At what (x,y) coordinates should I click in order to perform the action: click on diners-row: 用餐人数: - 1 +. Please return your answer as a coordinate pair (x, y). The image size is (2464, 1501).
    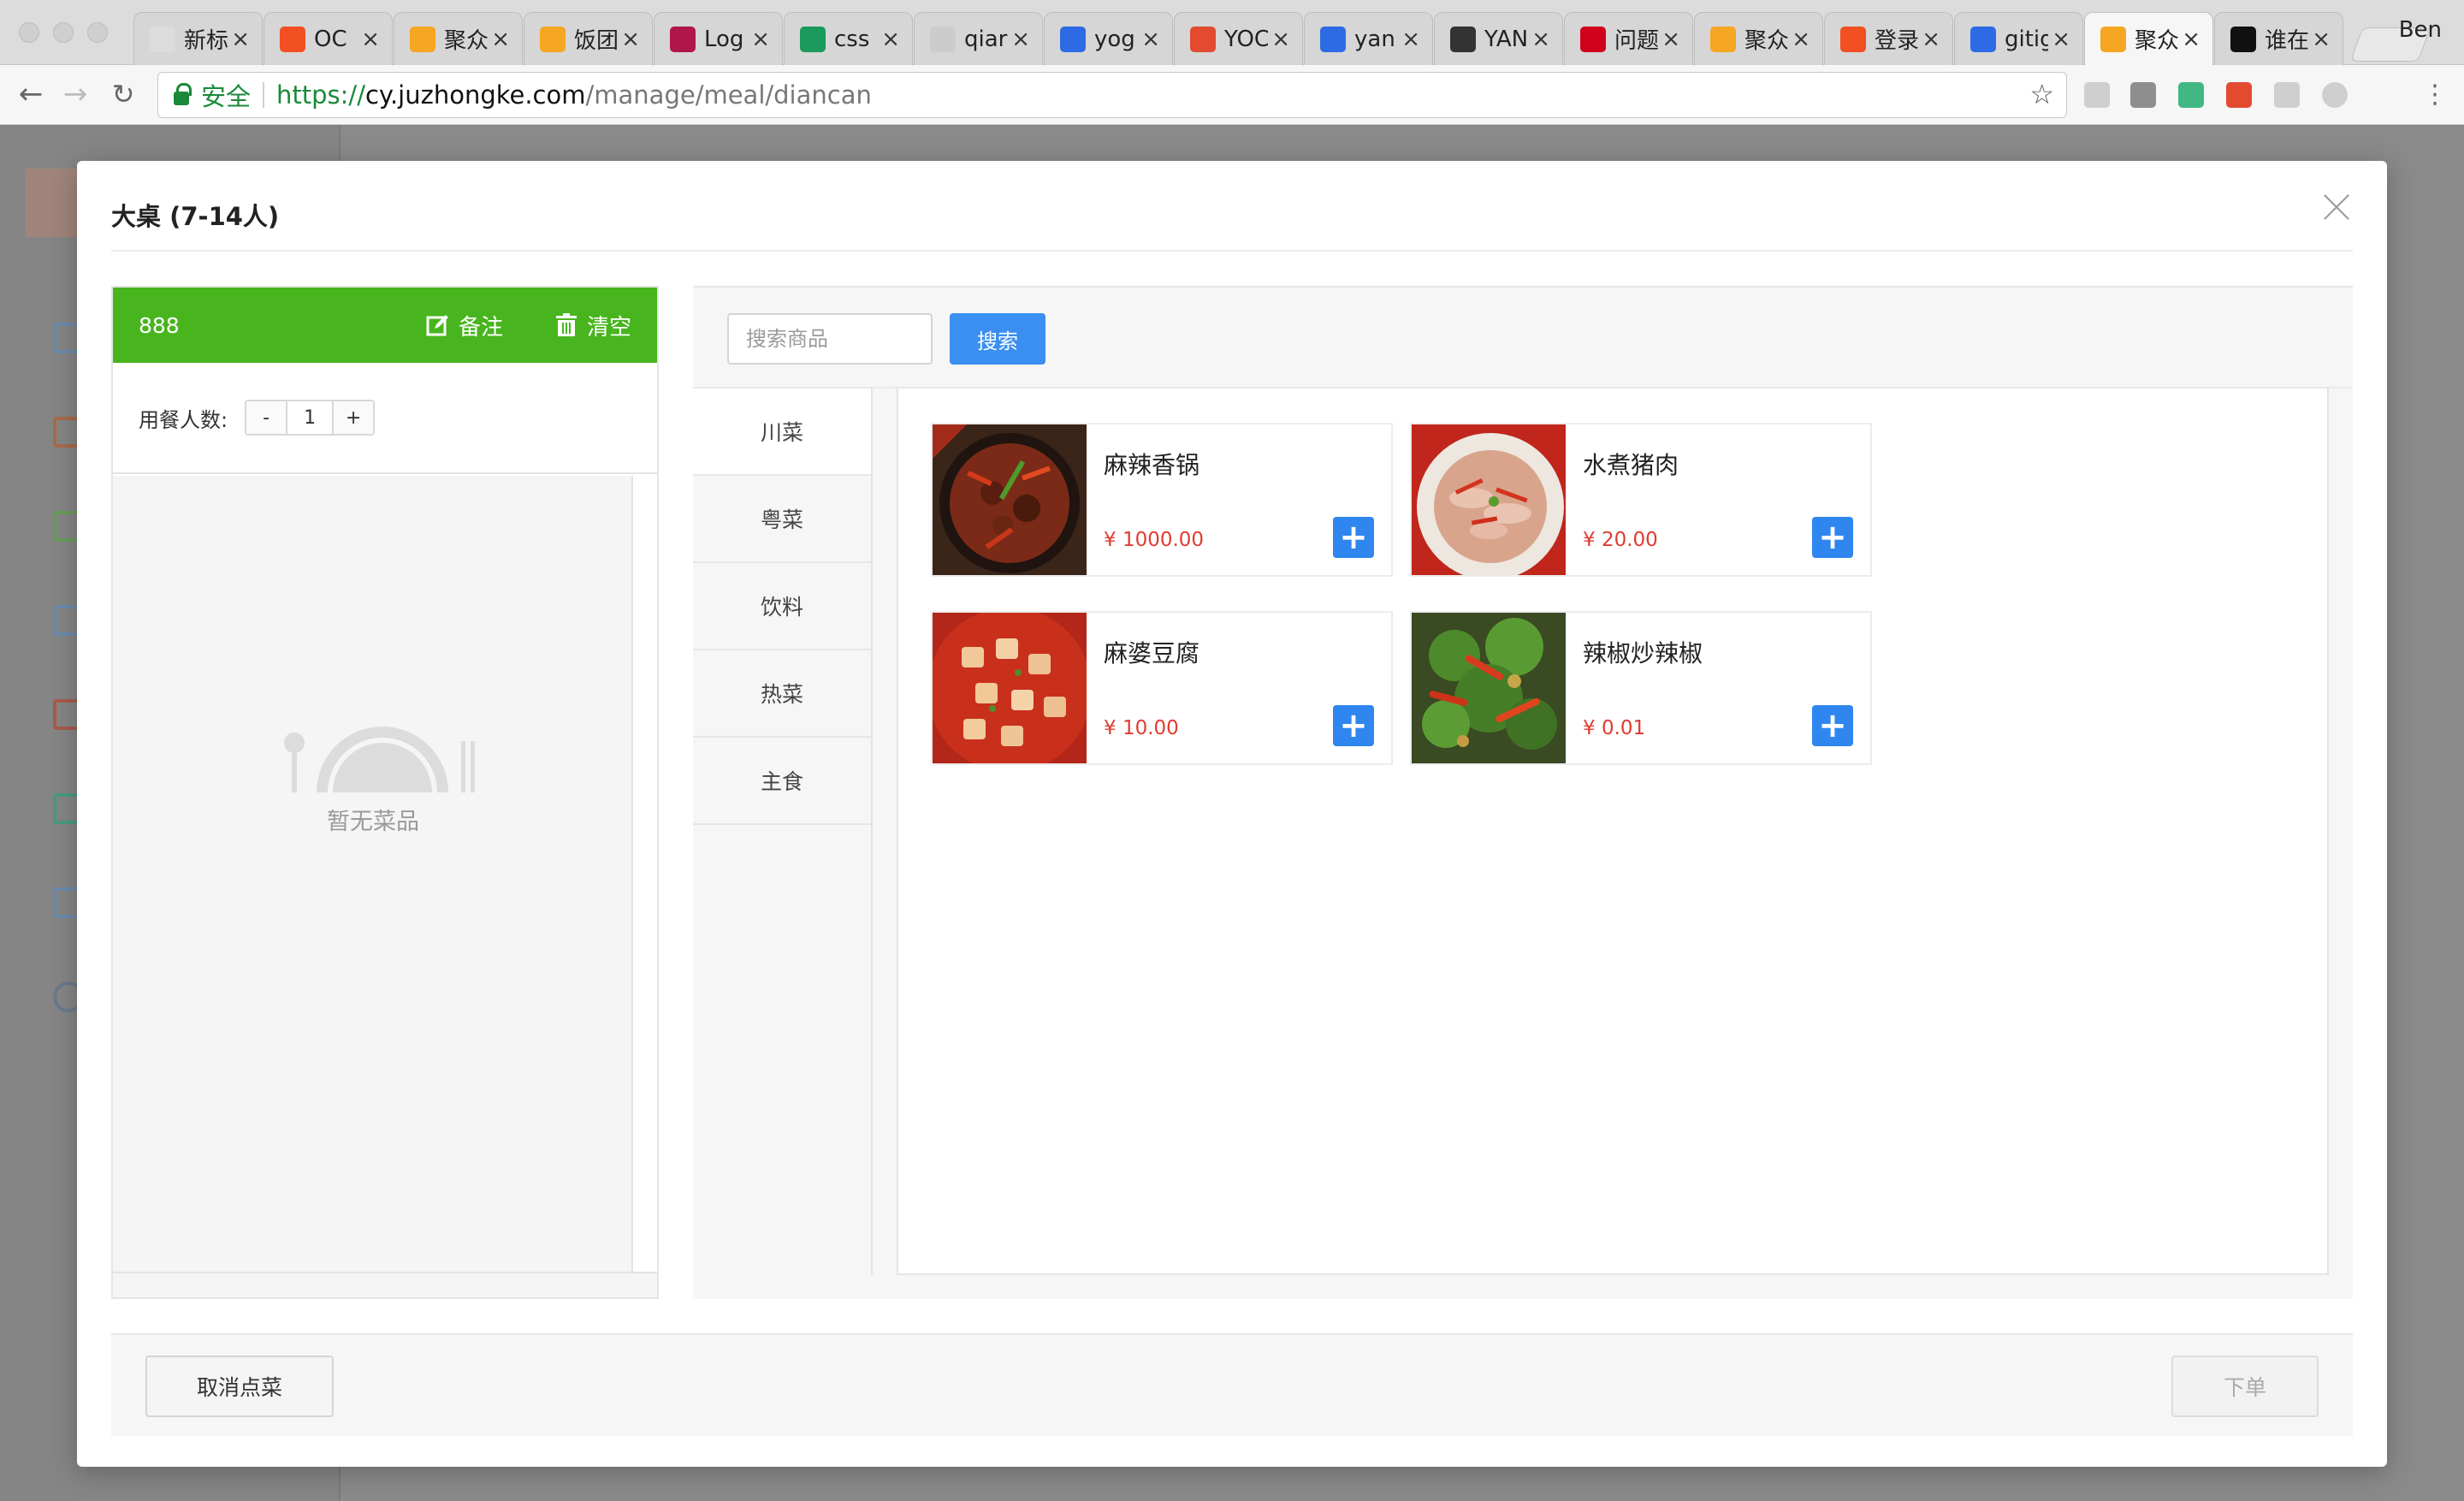
    Looking at the image, I should click on (385, 418).